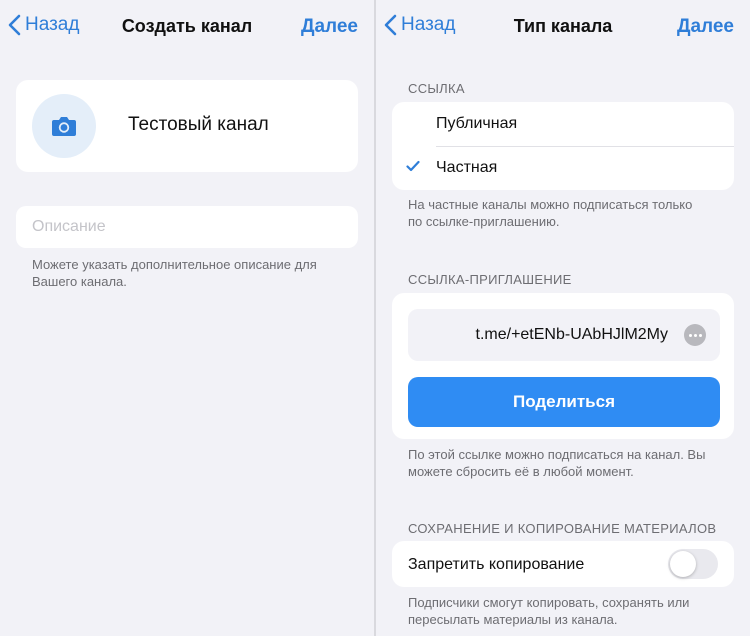 The height and width of the screenshot is (636, 750). What do you see at coordinates (436, 88) in the screenshot?
I see `link-section-header: ССЫЛКА` at bounding box center [436, 88].